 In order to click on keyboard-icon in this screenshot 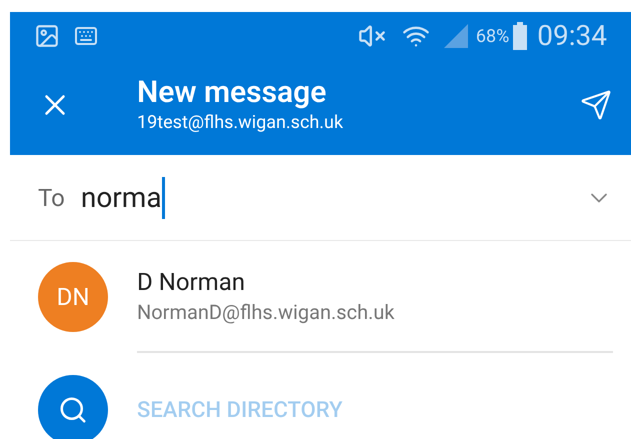, I will do `click(86, 36)`.